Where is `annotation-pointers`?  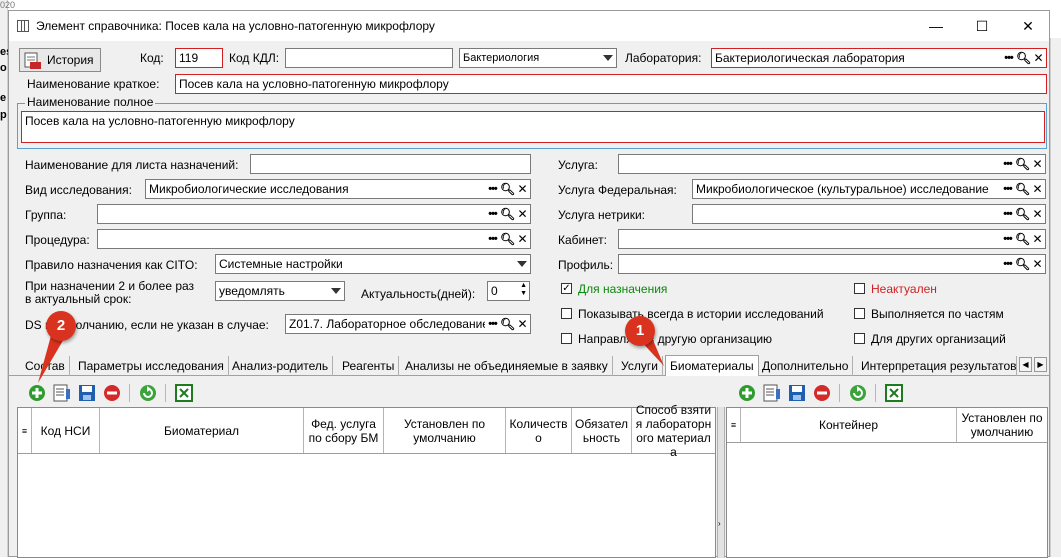
annotation-pointers is located at coordinates (351, 357).